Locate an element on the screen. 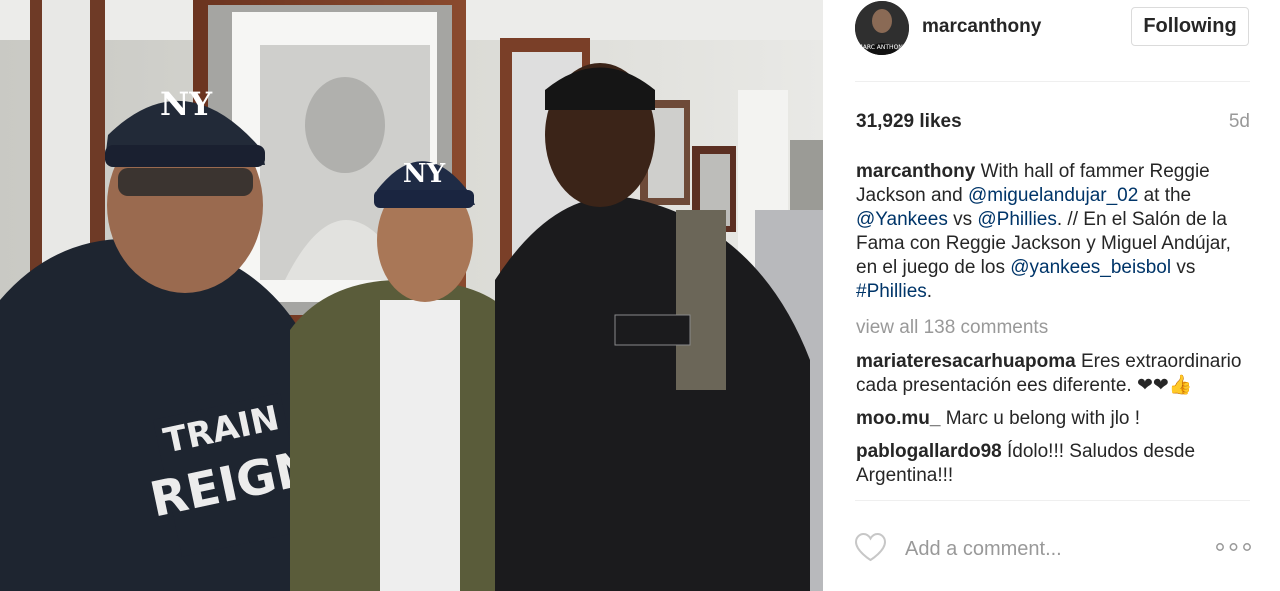 The image size is (1280, 591). more-options-icon is located at coordinates (1233, 547).